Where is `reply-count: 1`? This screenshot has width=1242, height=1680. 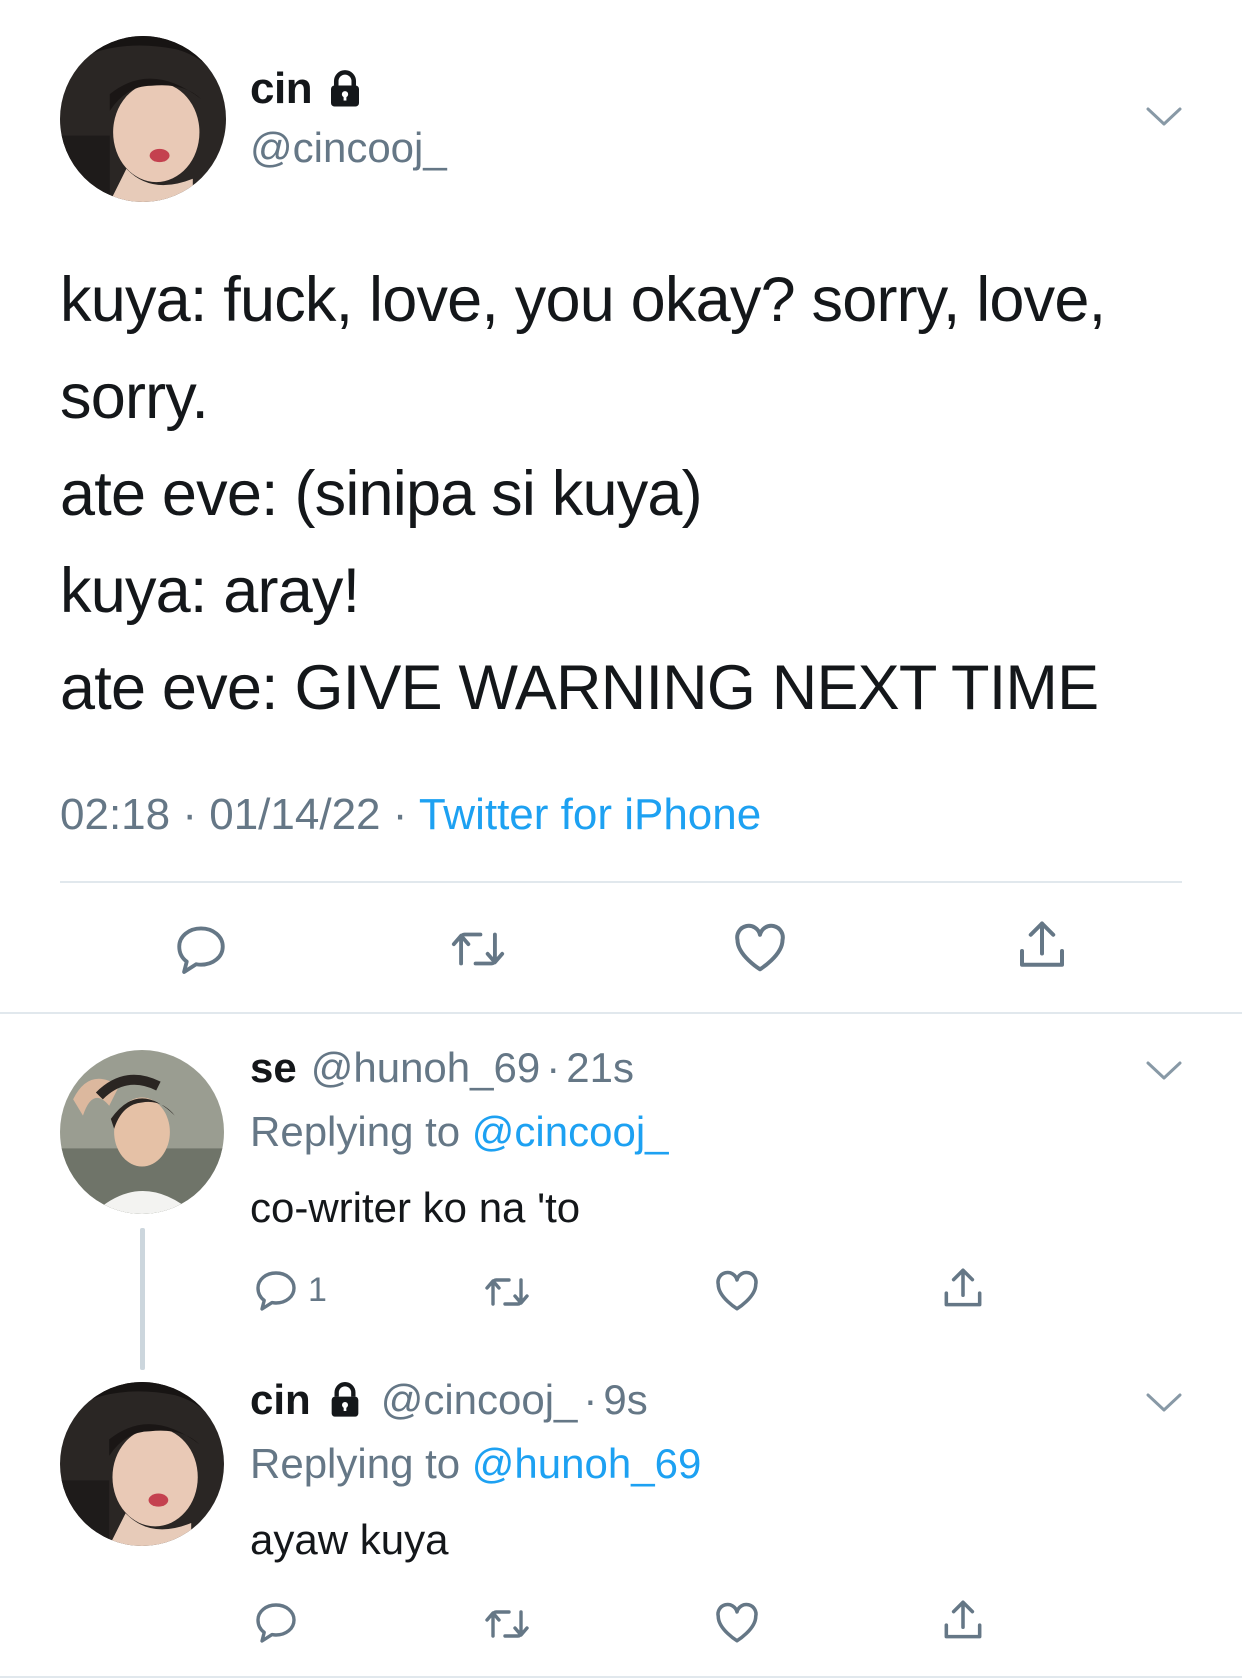
reply-count: 1 is located at coordinates (317, 1289).